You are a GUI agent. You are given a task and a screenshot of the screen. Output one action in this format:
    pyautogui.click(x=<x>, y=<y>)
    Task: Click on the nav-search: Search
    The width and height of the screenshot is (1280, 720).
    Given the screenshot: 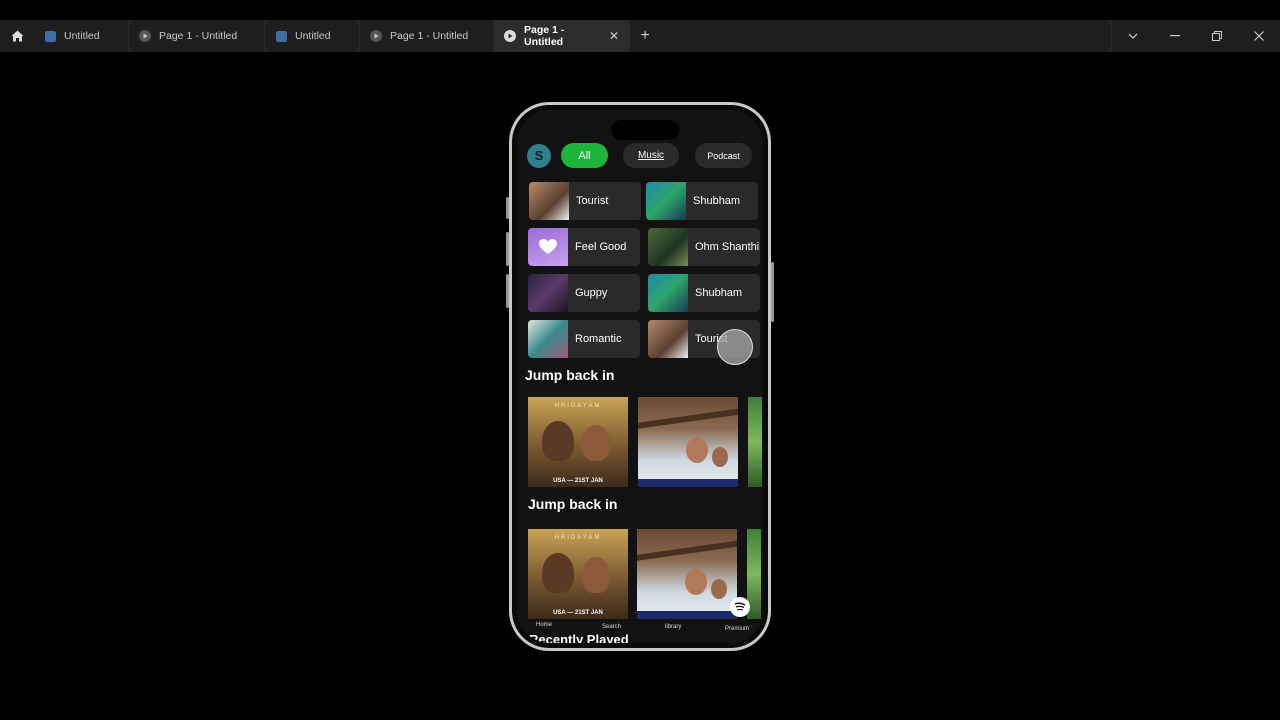 What is the action you would take?
    pyautogui.click(x=611, y=627)
    